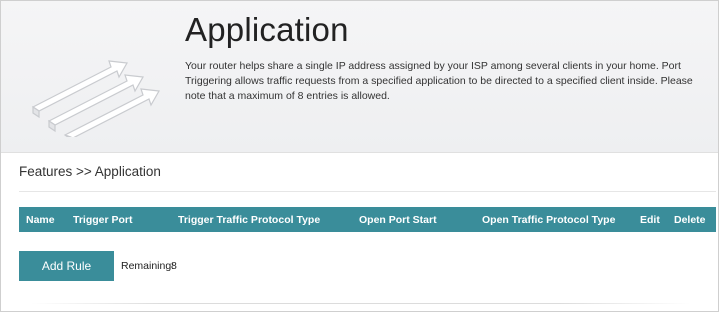  What do you see at coordinates (367, 191) in the screenshot?
I see `divider` at bounding box center [367, 191].